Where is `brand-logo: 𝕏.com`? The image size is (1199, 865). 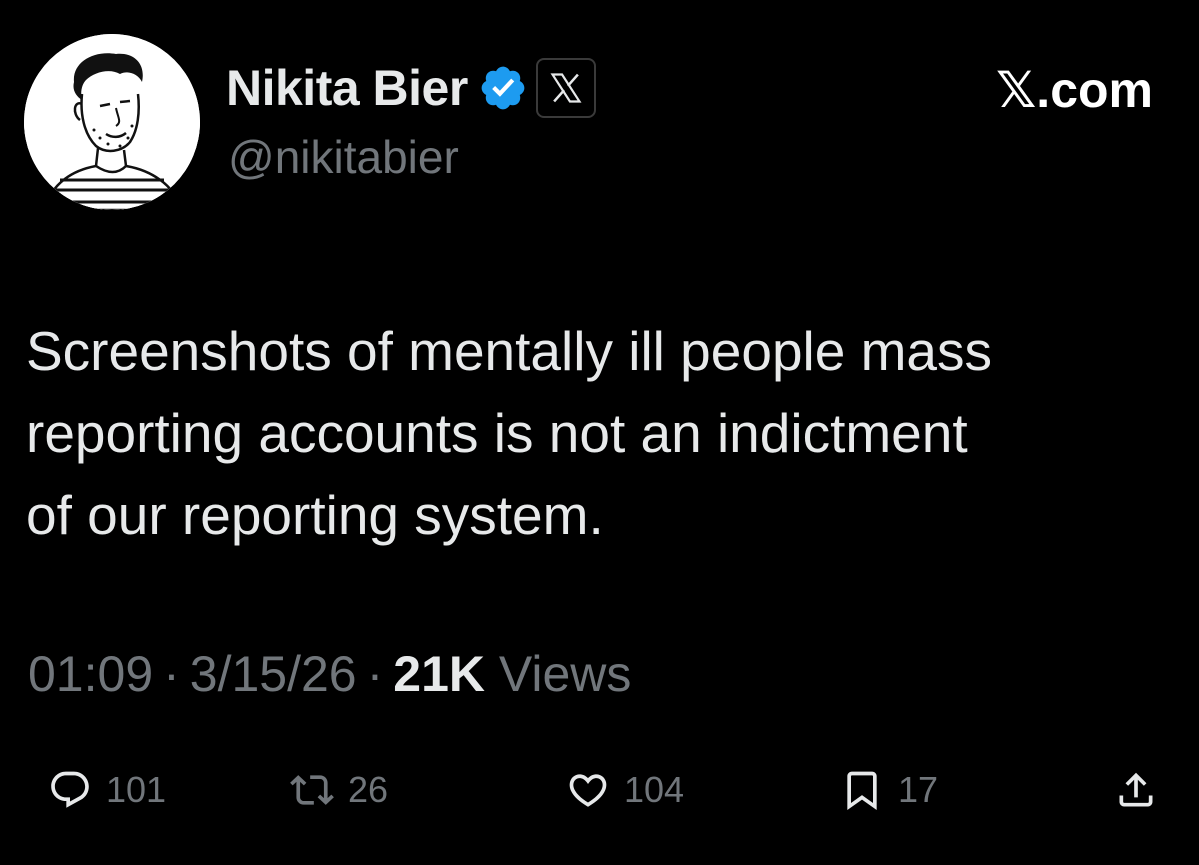 brand-logo: 𝕏.com is located at coordinates (1074, 90).